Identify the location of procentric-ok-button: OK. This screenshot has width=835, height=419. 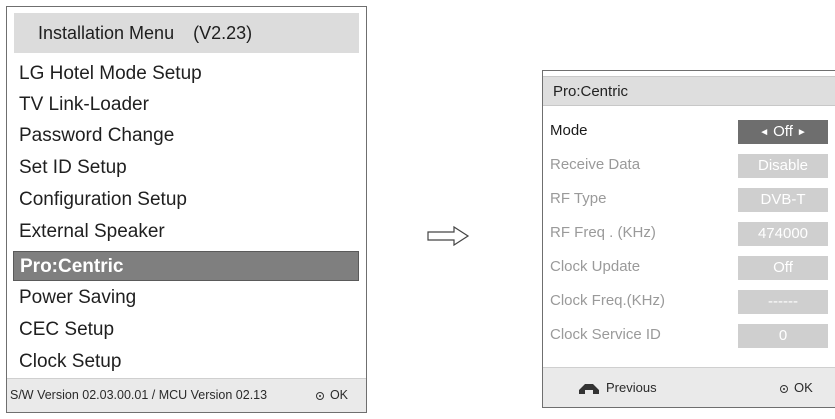
(796, 387).